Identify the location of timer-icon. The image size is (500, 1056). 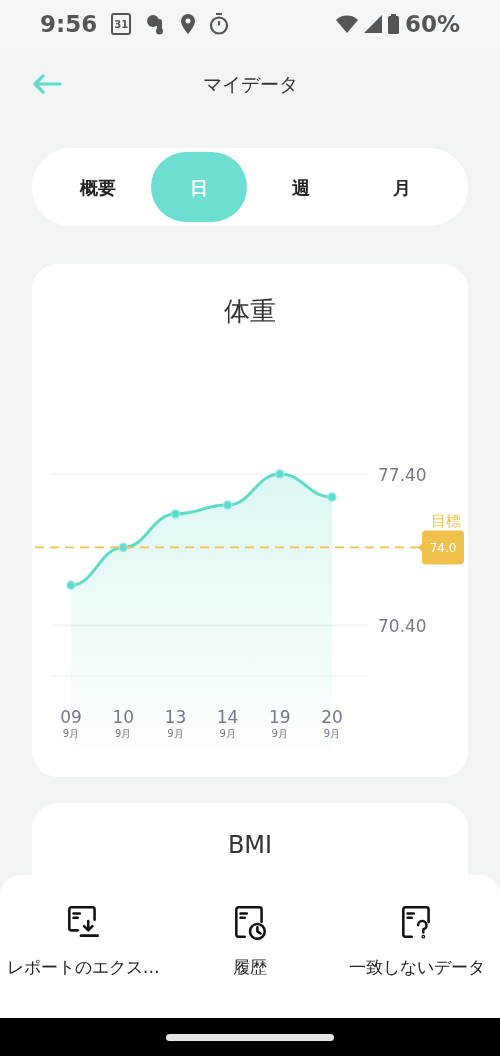
(219, 24).